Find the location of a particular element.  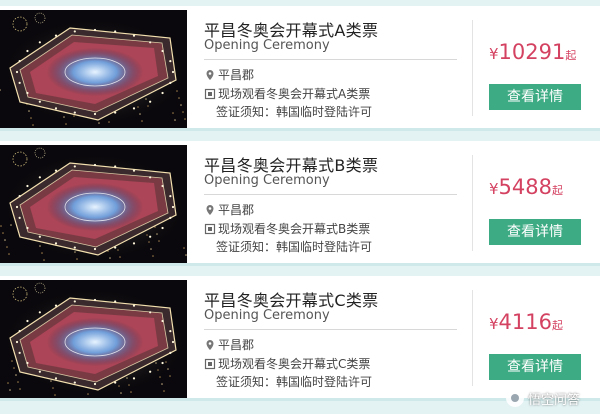

watermark: 悟空问答 is located at coordinates (543, 398).